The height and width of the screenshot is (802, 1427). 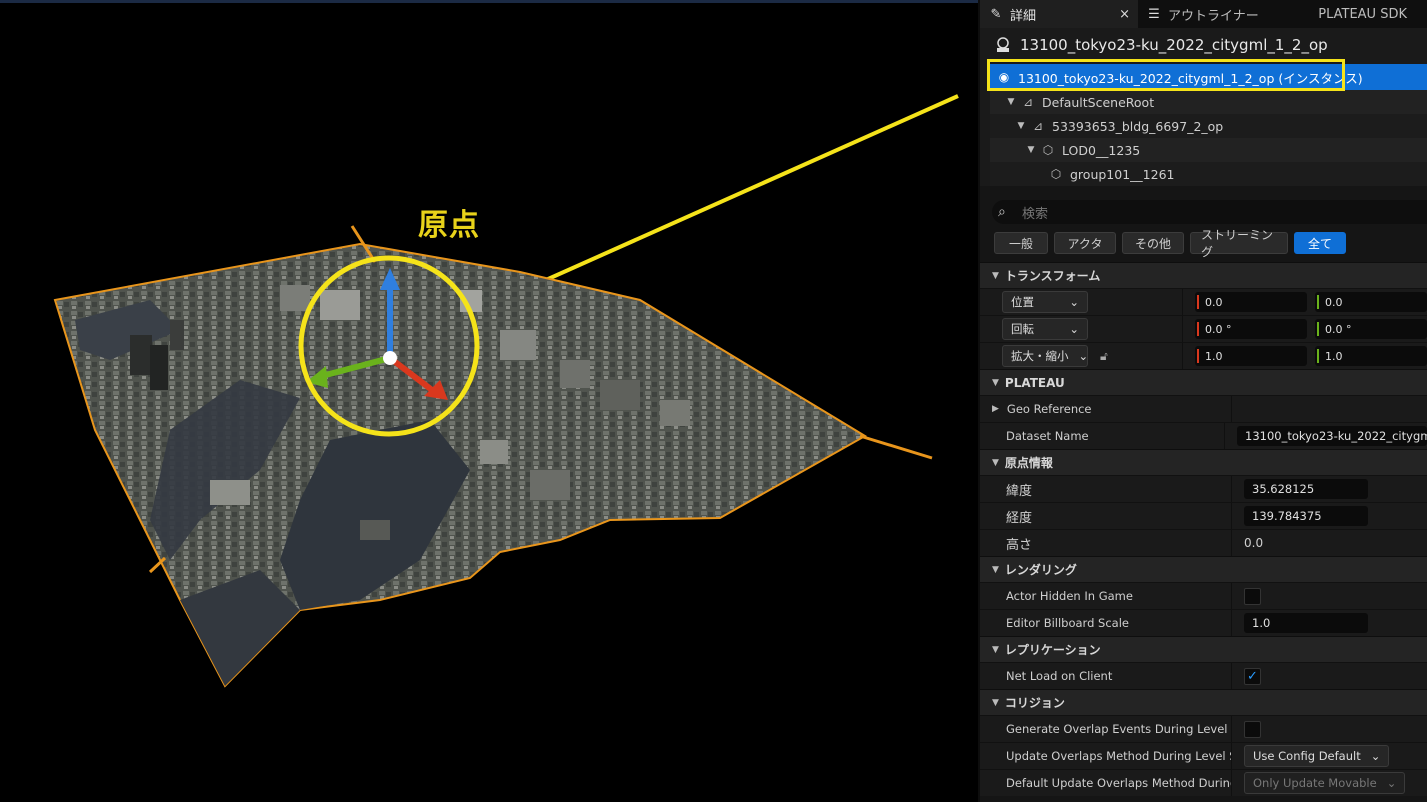 I want to click on rotation-x-field: 0.0 °, so click(x=1251, y=329).